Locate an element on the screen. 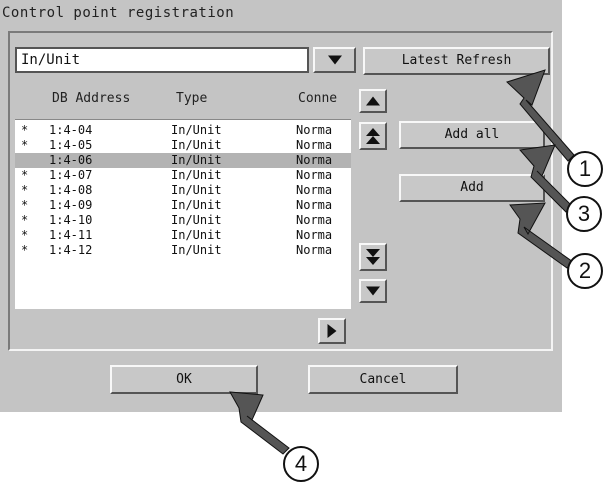 This screenshot has width=605, height=488. callout-number-4: 4 is located at coordinates (301, 464).